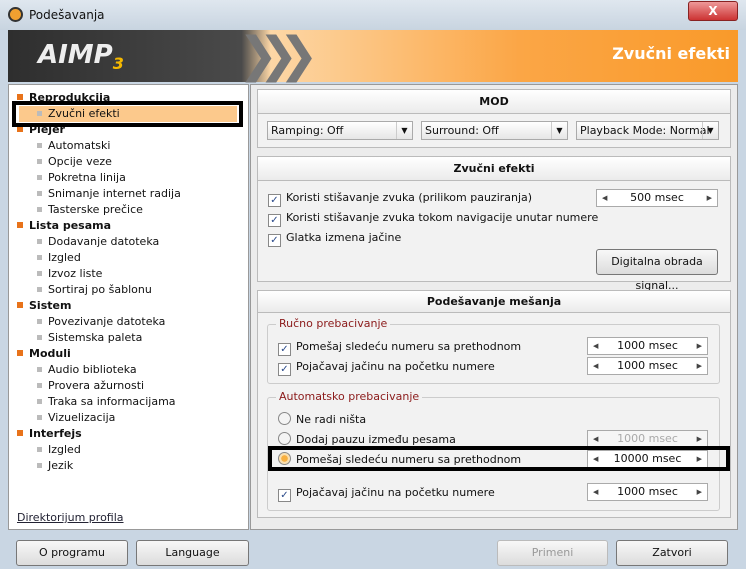 The image size is (746, 569). What do you see at coordinates (307, 130) in the screenshot?
I see `dropdown-value: Ramping: Off` at bounding box center [307, 130].